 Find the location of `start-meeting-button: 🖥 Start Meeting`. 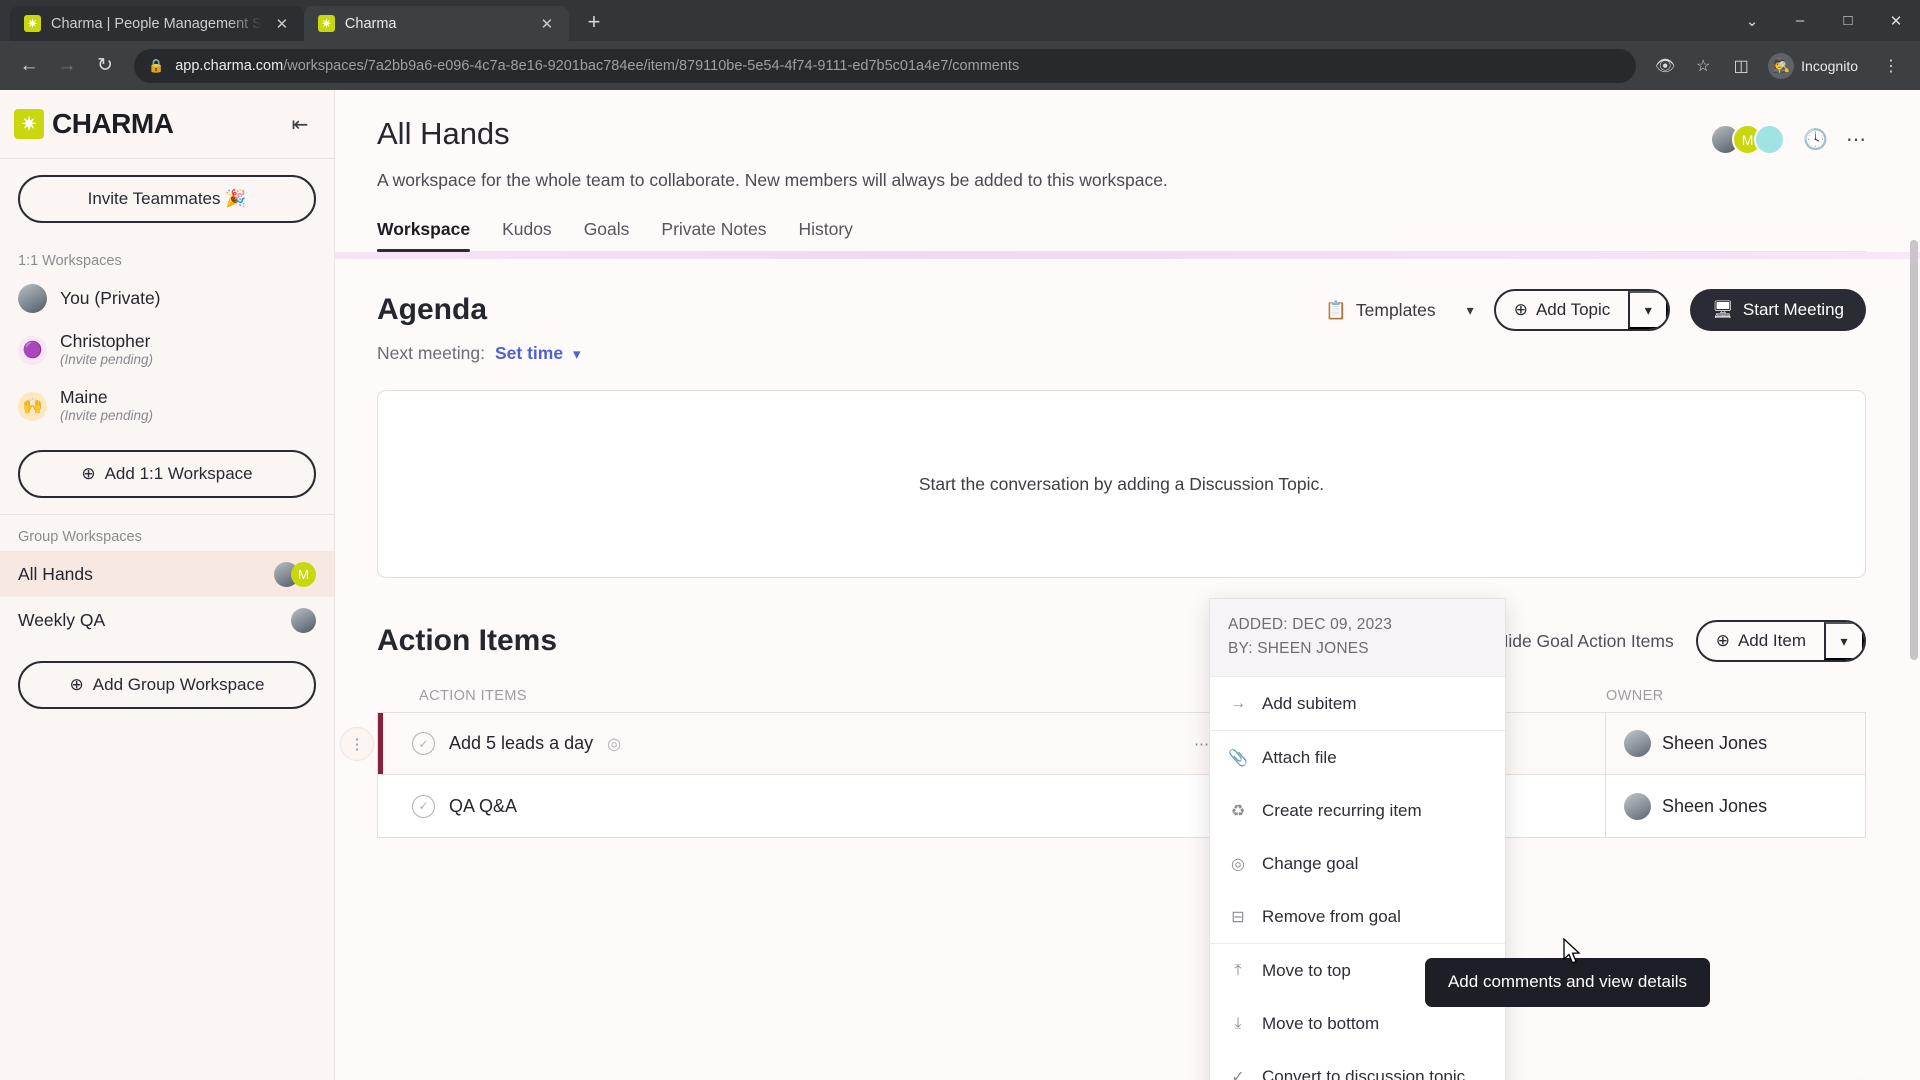

start-meeting-button: 🖥 Start Meeting is located at coordinates (1778, 310).